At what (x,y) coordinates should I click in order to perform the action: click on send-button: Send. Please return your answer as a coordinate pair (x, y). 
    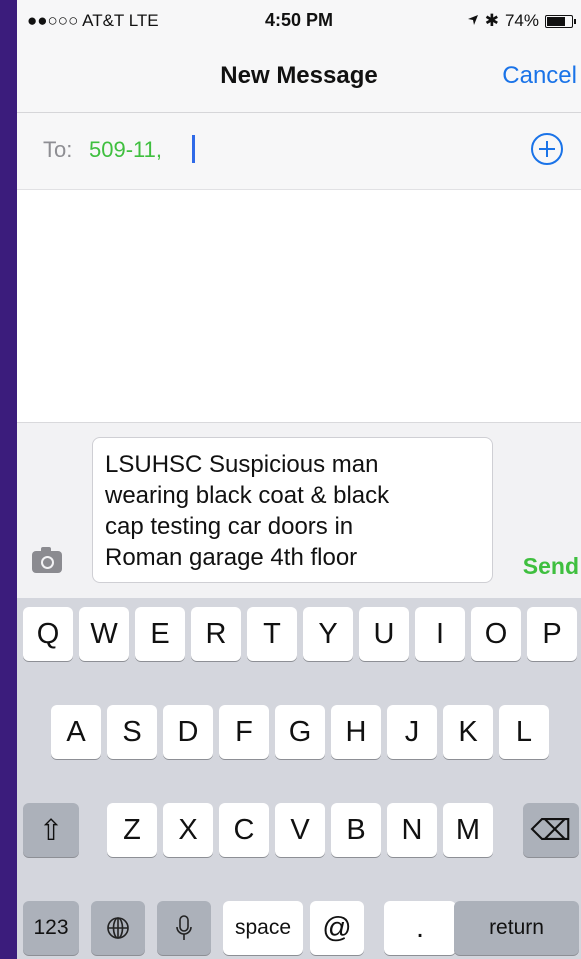
    Looking at the image, I should click on (551, 566).